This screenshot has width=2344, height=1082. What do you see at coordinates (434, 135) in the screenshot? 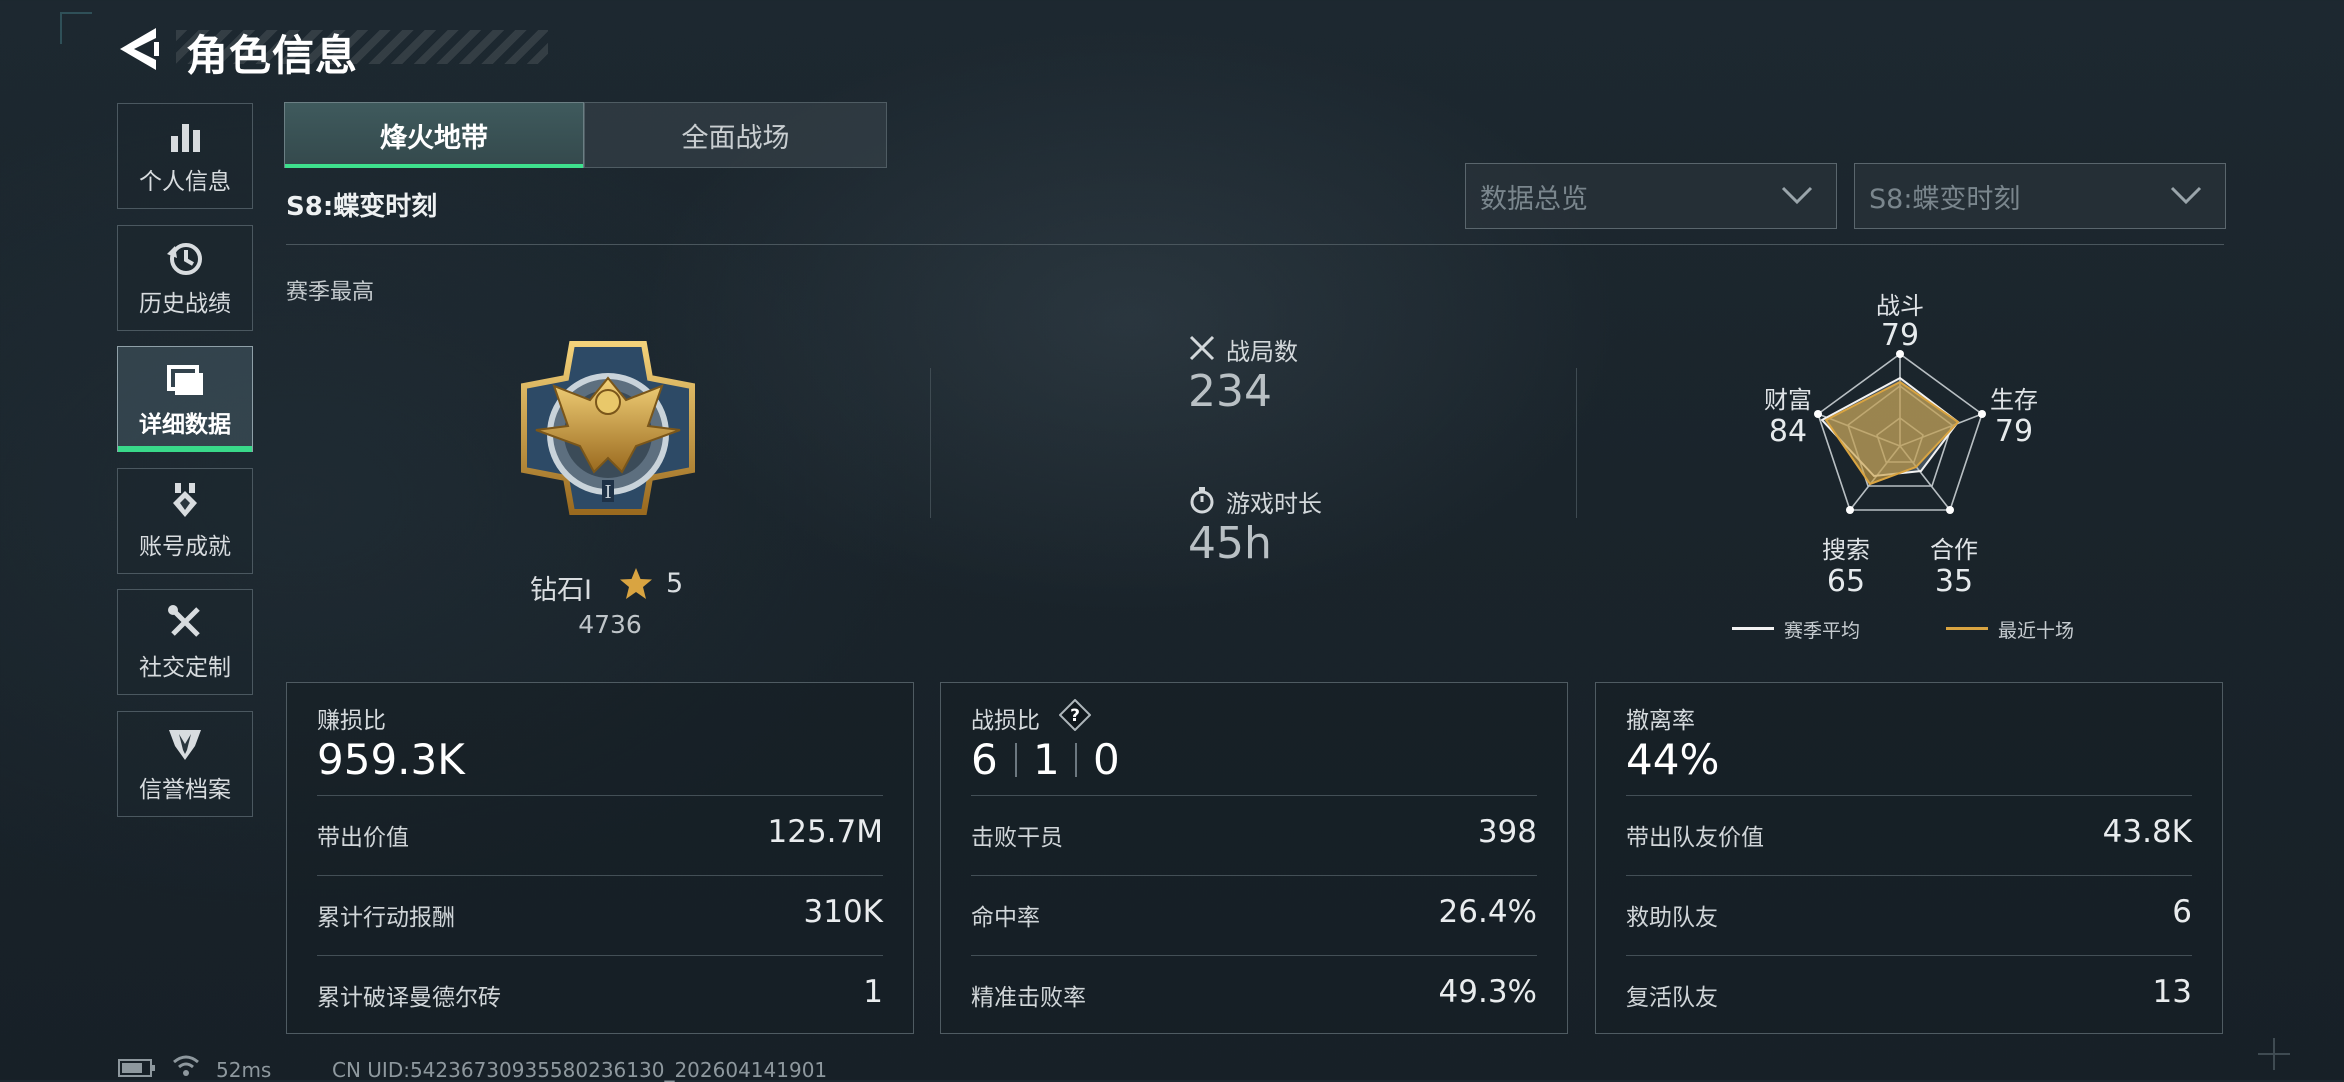
I see `tab-fire-zone: 烽火地带` at bounding box center [434, 135].